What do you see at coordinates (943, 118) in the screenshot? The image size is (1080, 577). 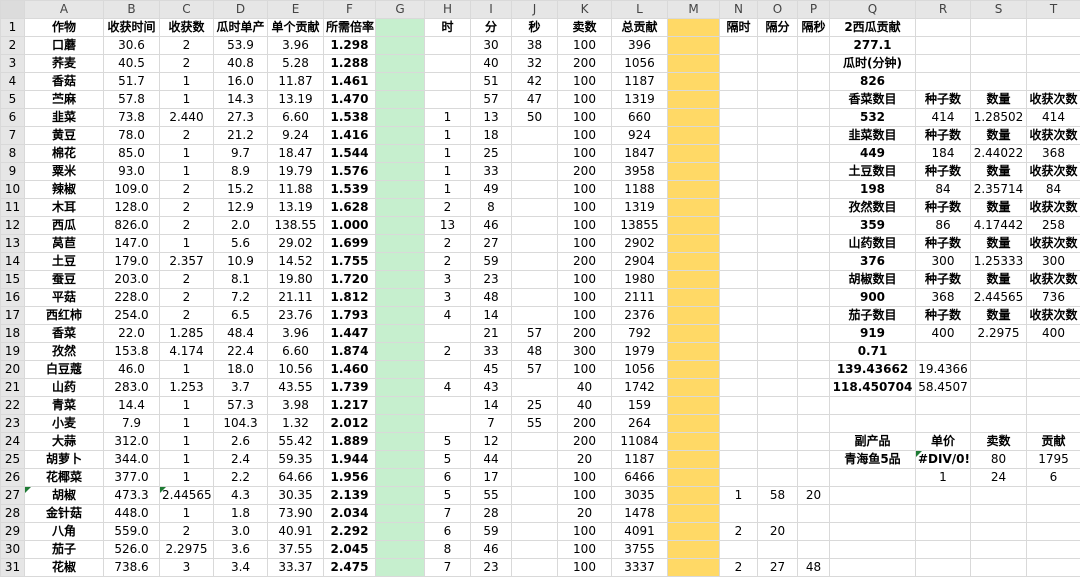 I see `cell-r6: 414` at bounding box center [943, 118].